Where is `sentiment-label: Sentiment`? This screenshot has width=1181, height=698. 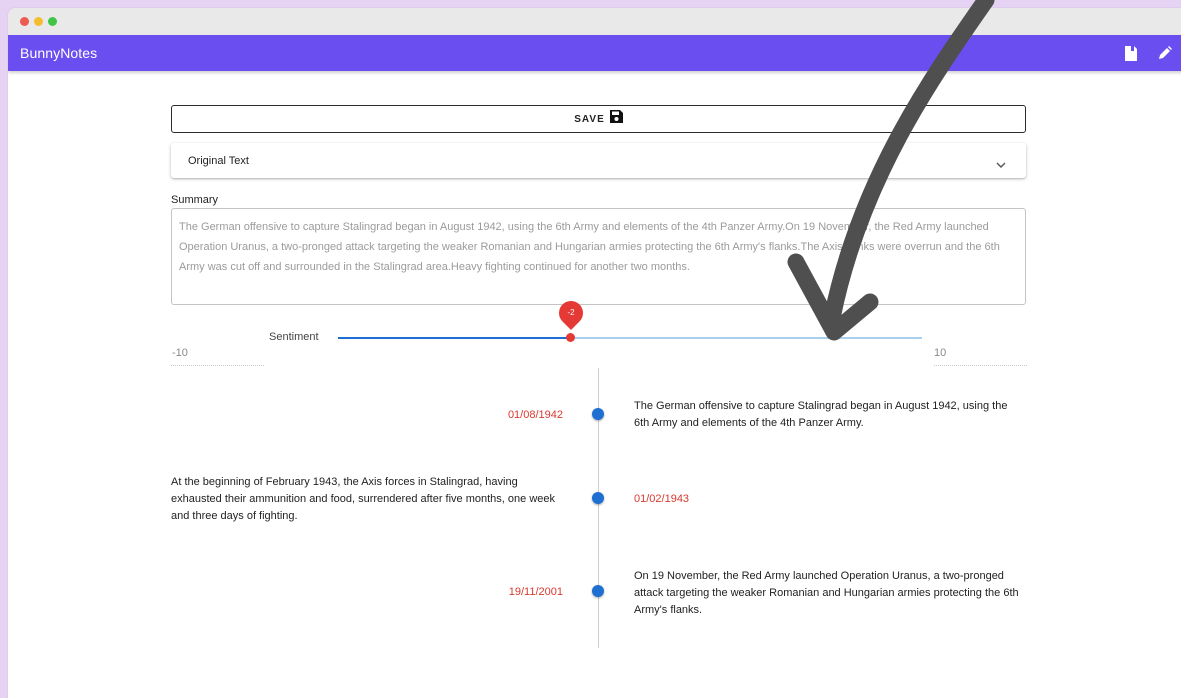
sentiment-label: Sentiment is located at coordinates (294, 337).